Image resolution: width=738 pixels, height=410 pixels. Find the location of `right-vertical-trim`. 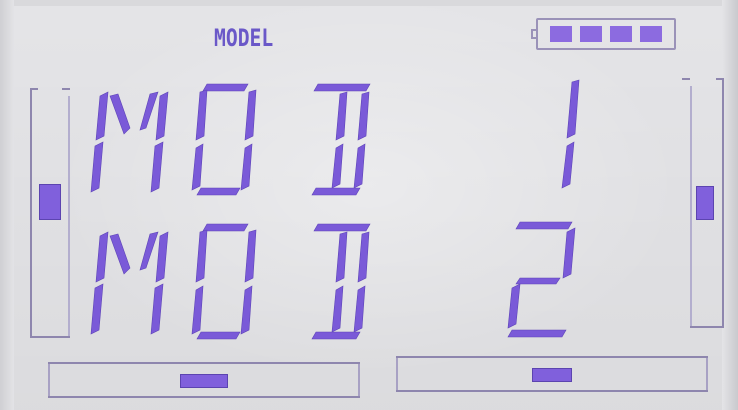

right-vertical-trim is located at coordinates (703, 203).